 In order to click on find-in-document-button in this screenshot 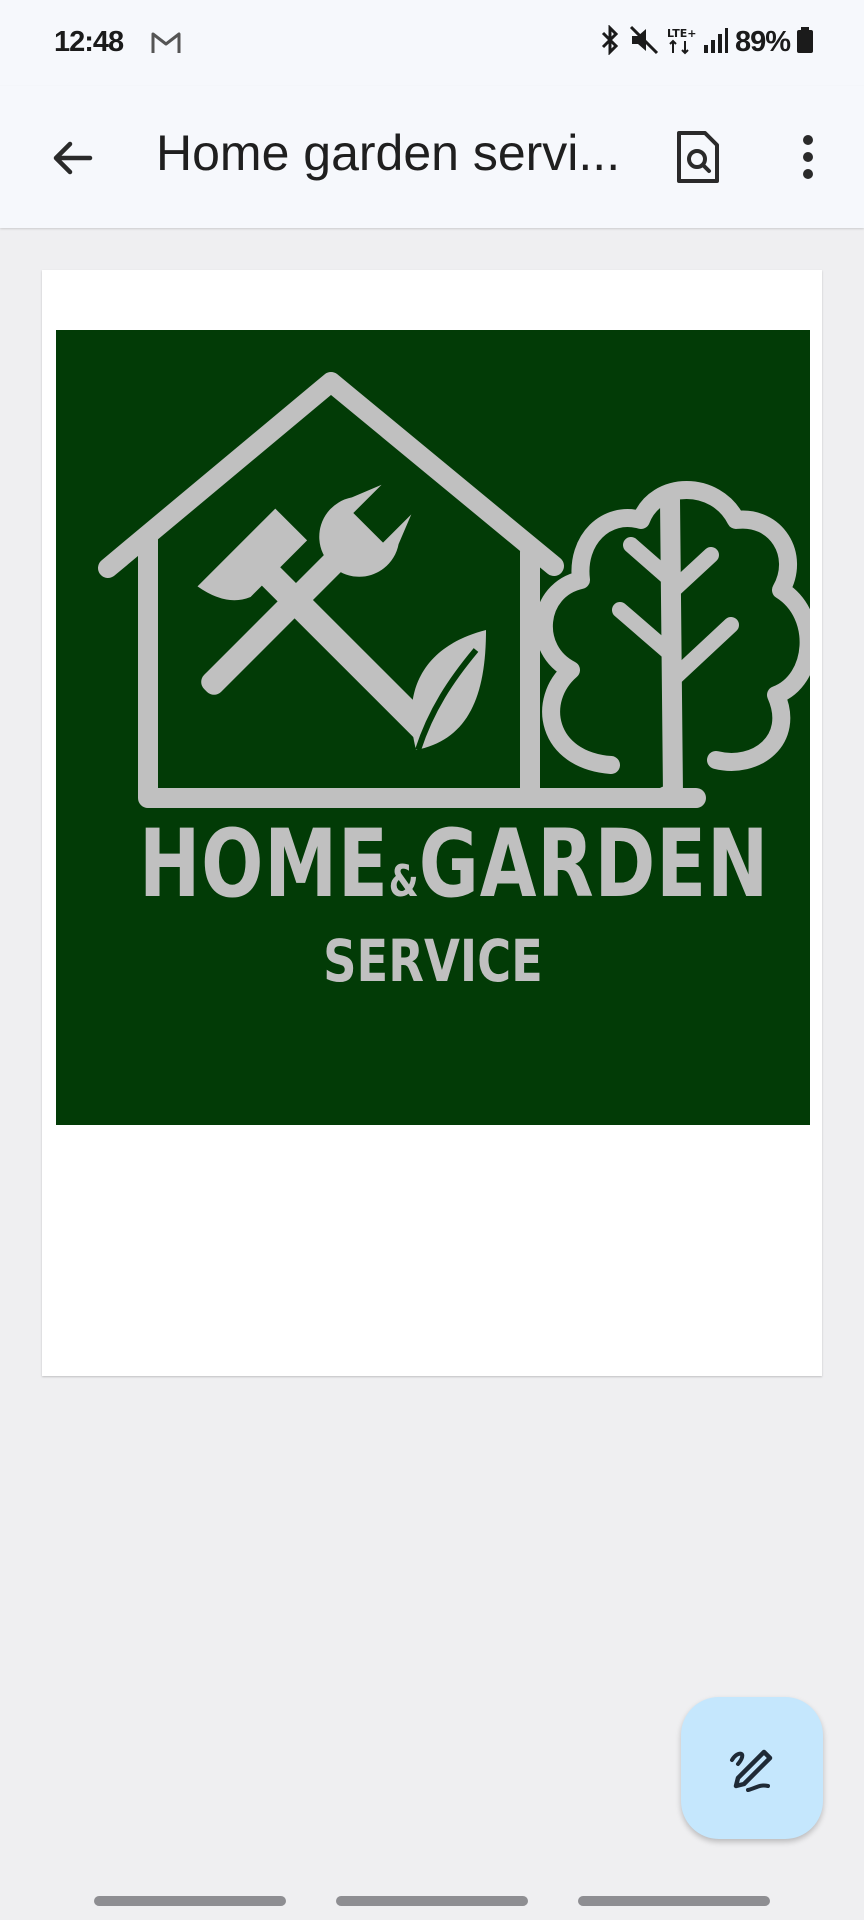, I will do `click(698, 157)`.